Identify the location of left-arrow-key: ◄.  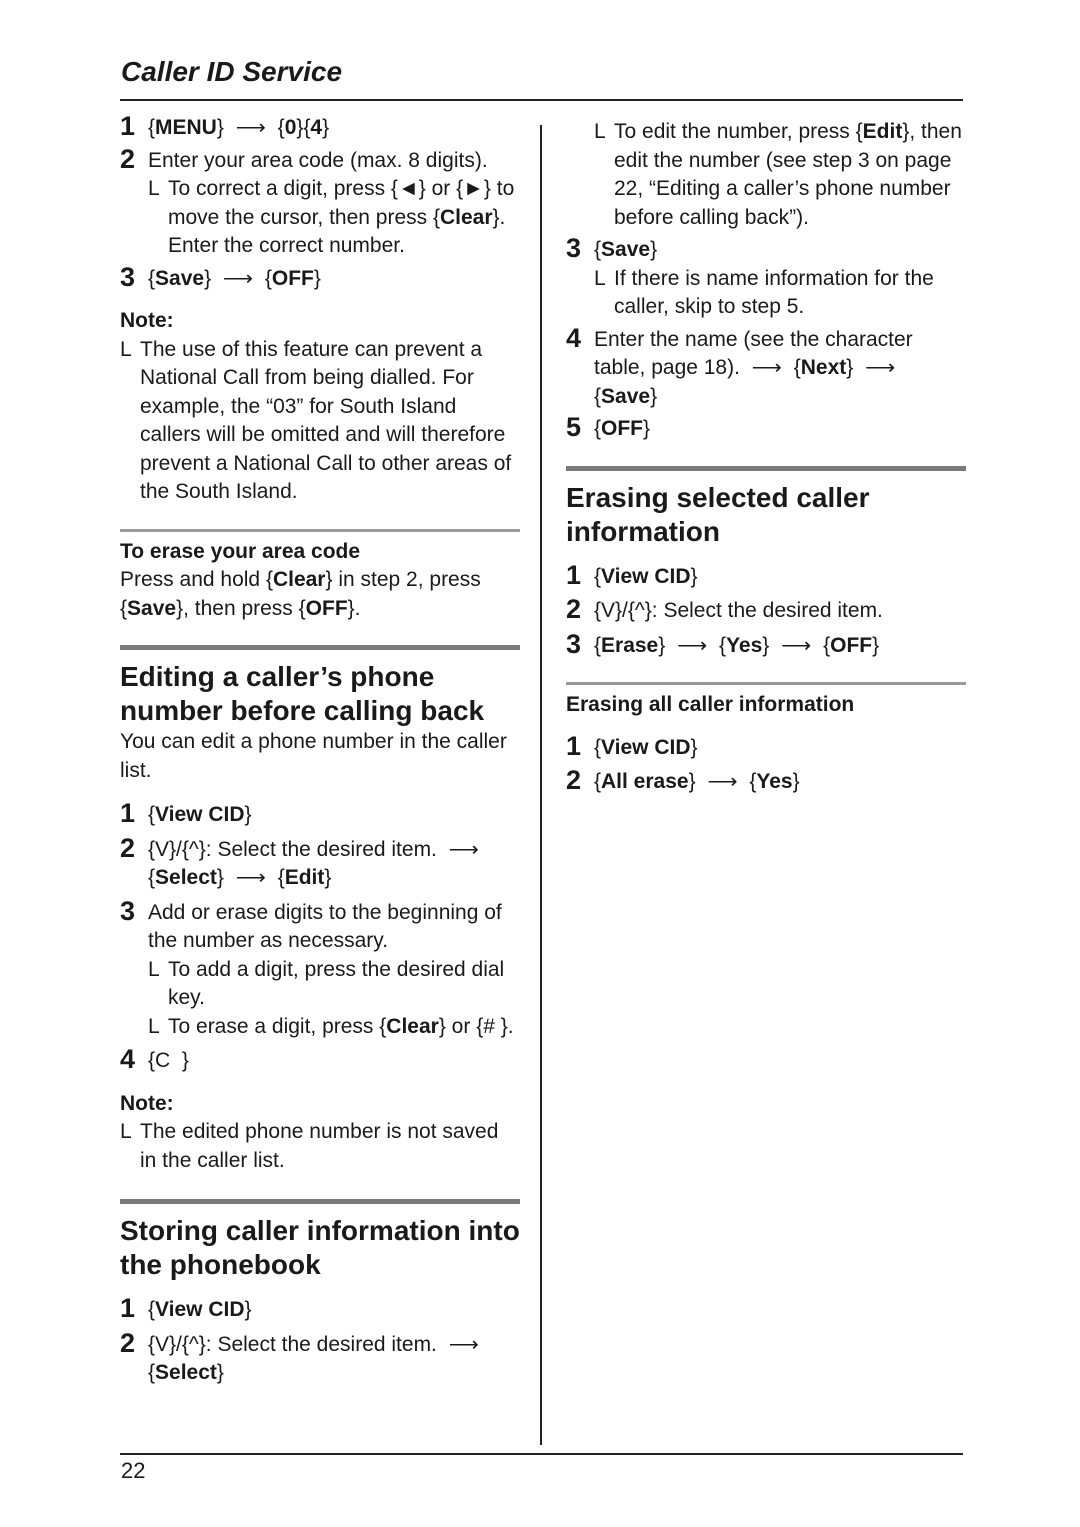
(408, 188).